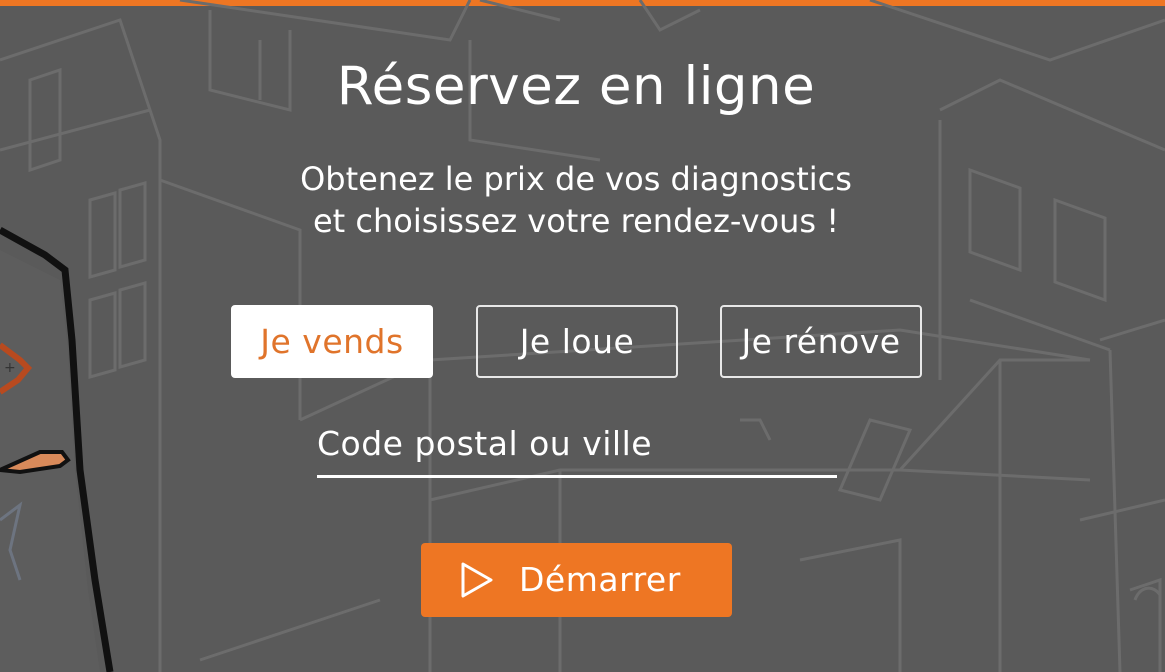 The height and width of the screenshot is (672, 1165). Describe the element at coordinates (821, 341) in the screenshot. I see `choice-je-renove-button: Je rénove` at that location.